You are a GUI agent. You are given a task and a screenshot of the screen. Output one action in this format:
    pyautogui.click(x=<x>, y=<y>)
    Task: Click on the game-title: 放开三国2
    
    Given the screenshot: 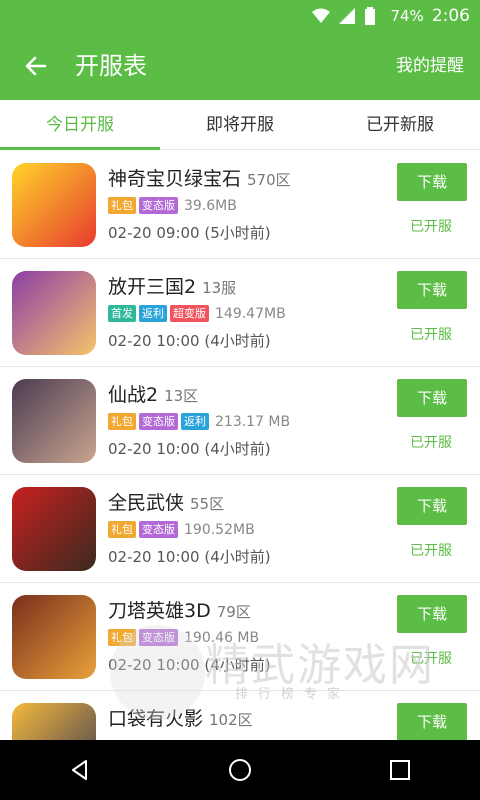 What is the action you would take?
    pyautogui.click(x=152, y=287)
    